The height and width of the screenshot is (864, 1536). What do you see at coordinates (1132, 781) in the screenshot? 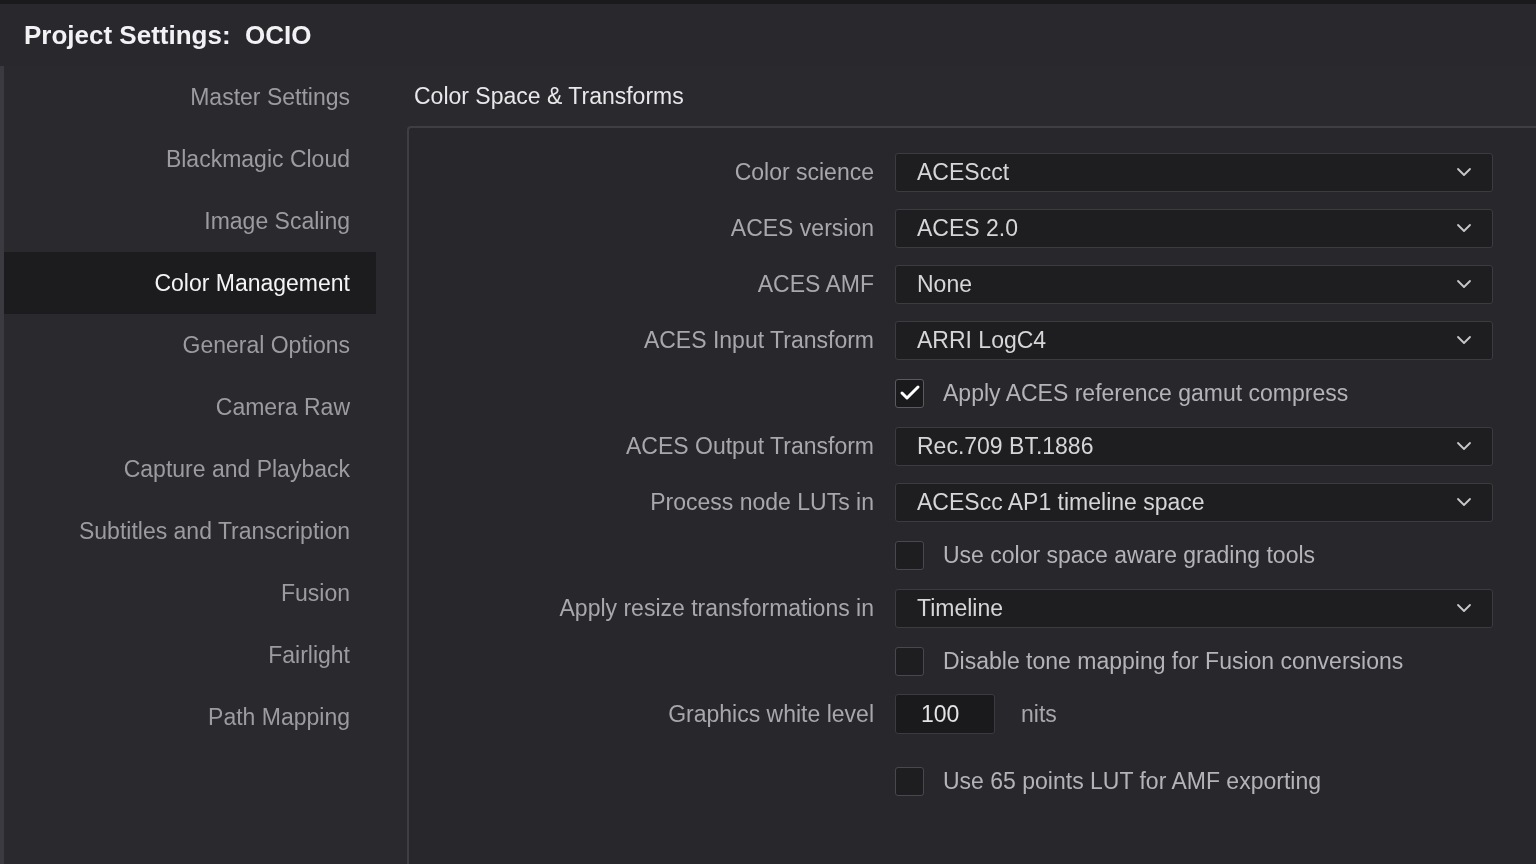
I see `checkbox-label: Use 65 points LUT for AMF exporting` at bounding box center [1132, 781].